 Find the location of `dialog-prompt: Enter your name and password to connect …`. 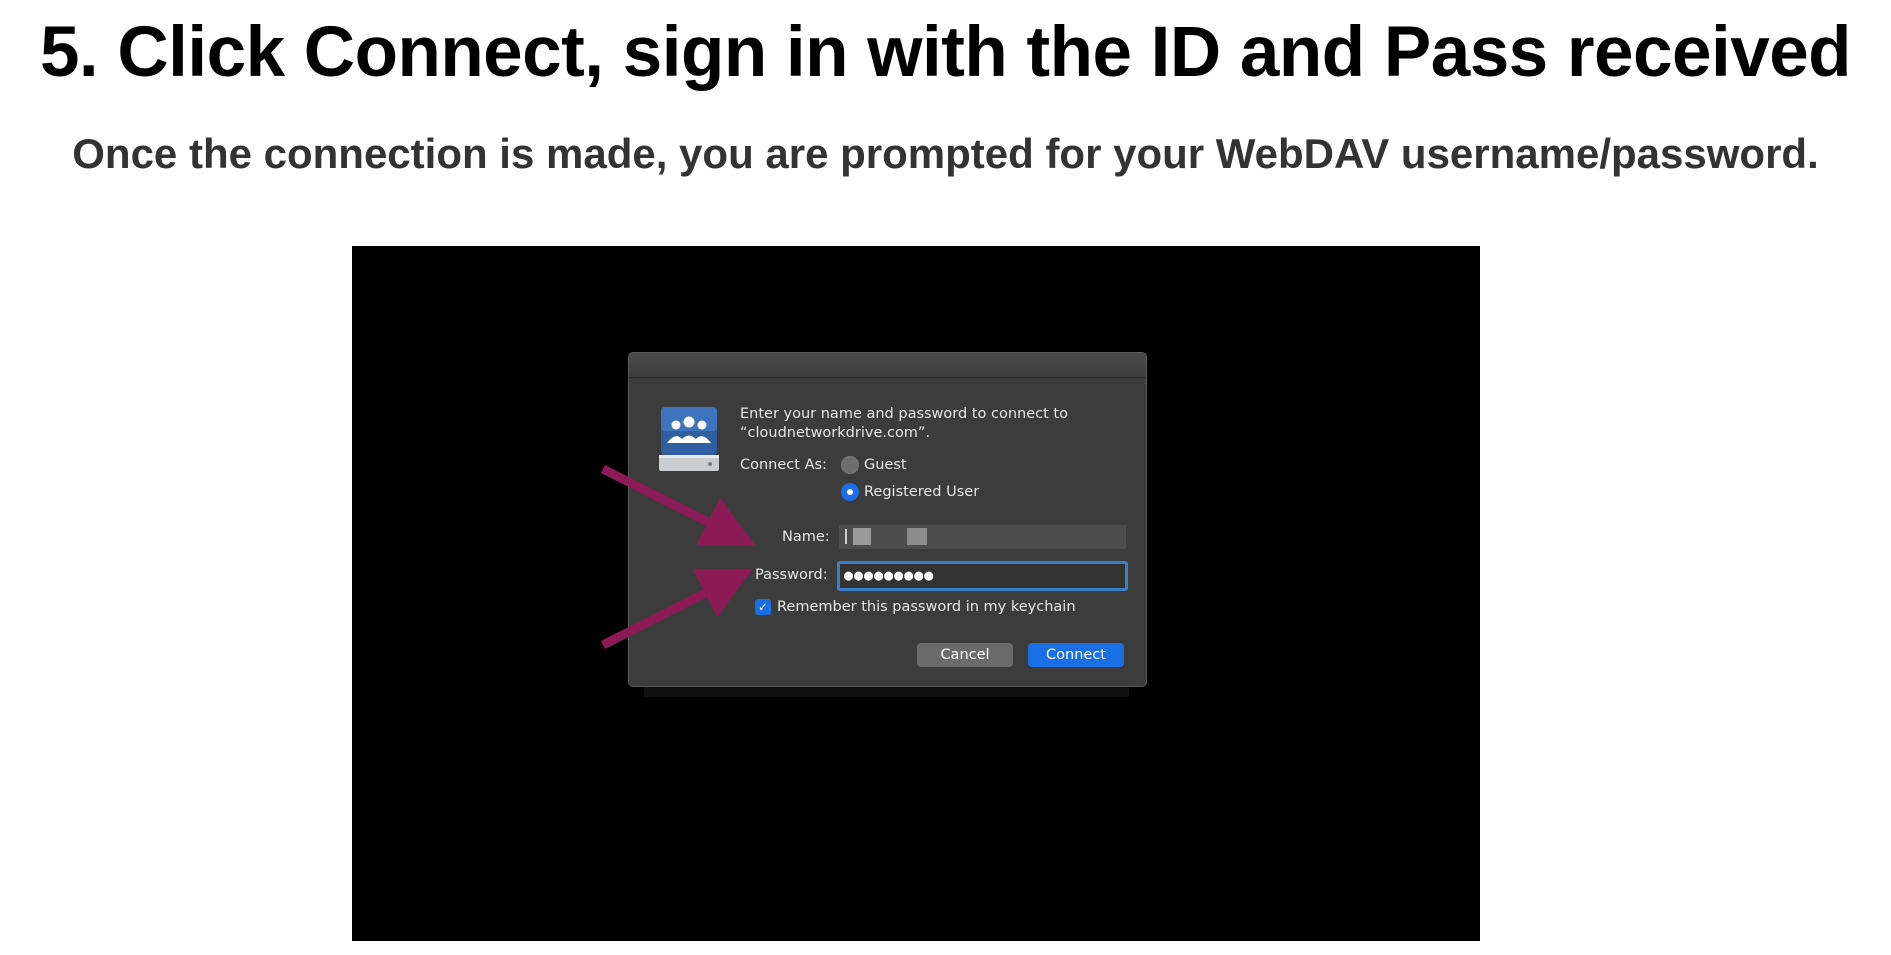

dialog-prompt: Enter your name and password to connect … is located at coordinates (935, 424).